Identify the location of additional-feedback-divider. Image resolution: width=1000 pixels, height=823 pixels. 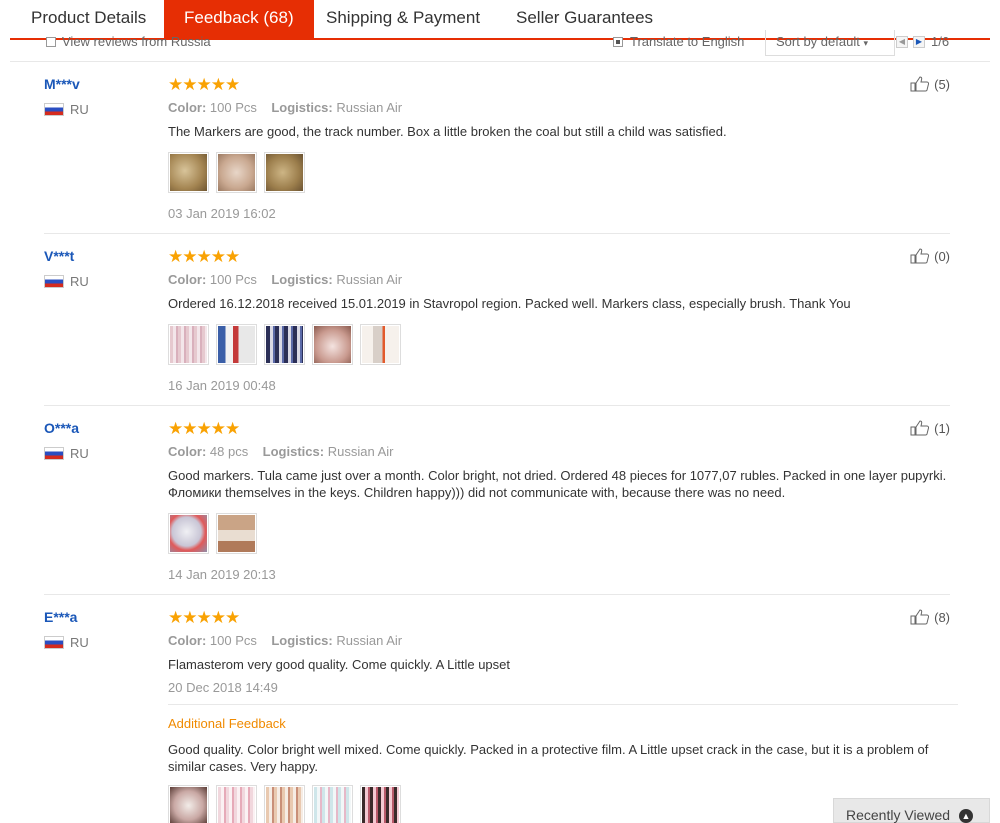
(563, 704).